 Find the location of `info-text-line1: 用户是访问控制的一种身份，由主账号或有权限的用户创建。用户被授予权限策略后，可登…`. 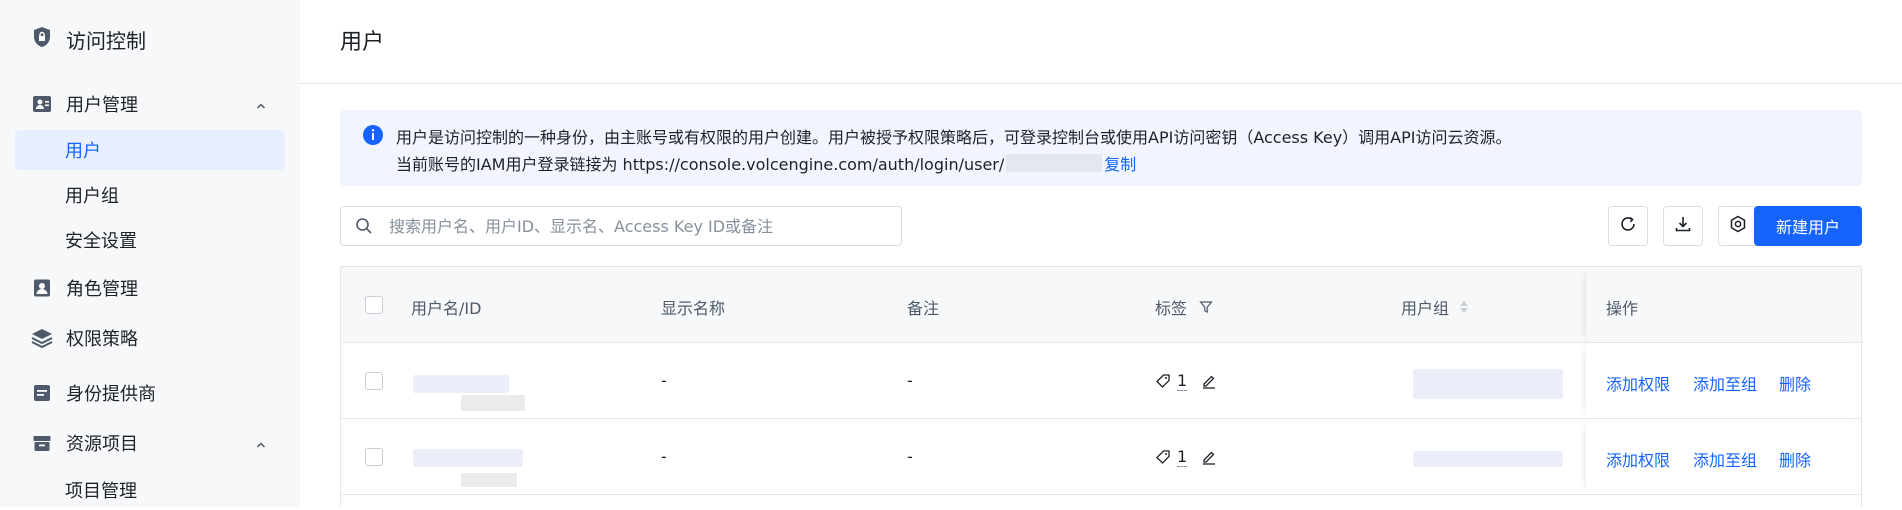

info-text-line1: 用户是访问控制的一种身份，由主账号或有权限的用户创建。用户被授予权限策略后，可登… is located at coordinates (954, 137).